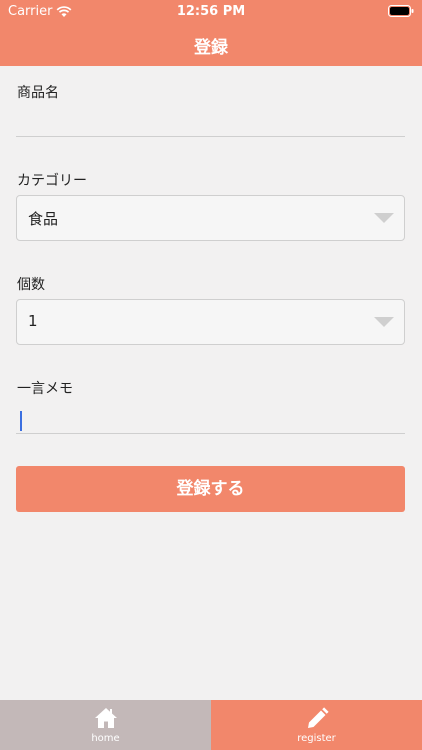 The width and height of the screenshot is (422, 750). Describe the element at coordinates (38, 93) in the screenshot. I see `product-name-label: 商品名` at that location.